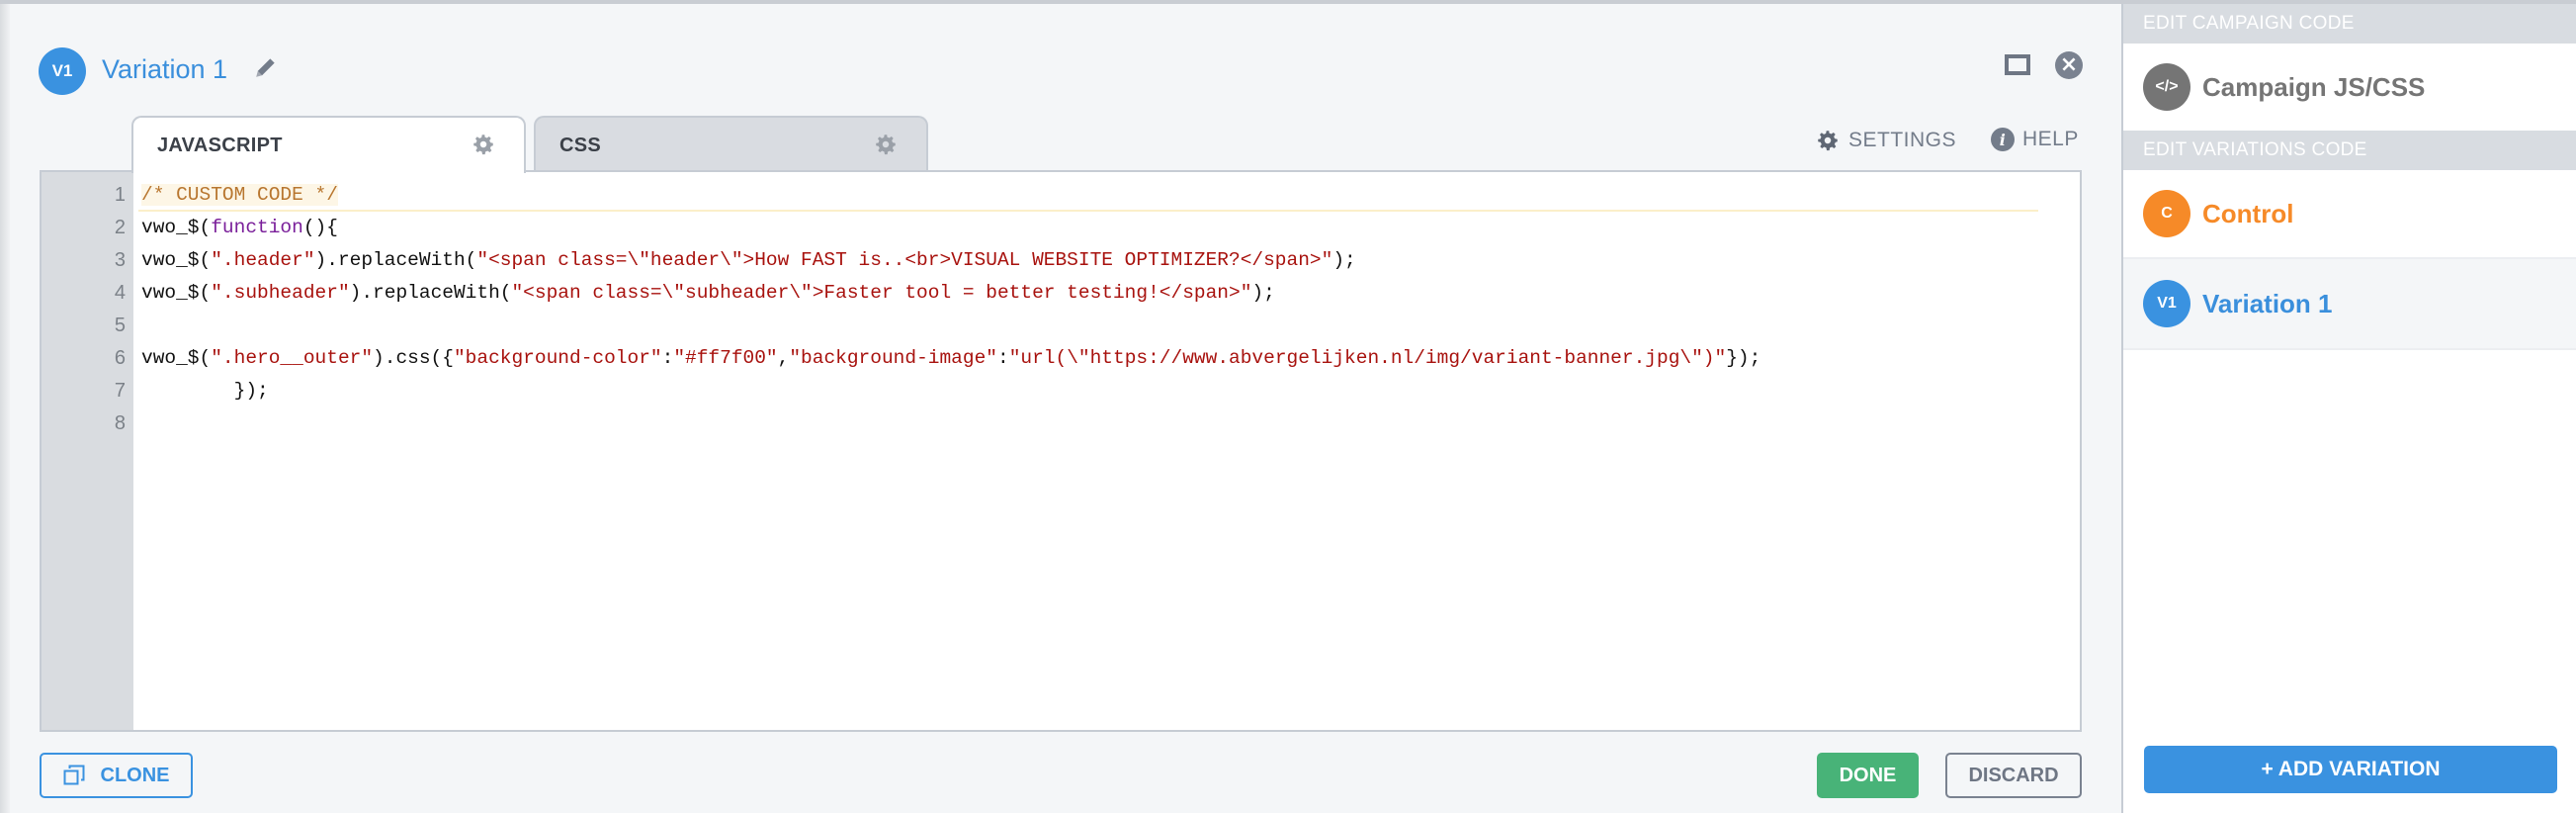 This screenshot has height=813, width=2576. Describe the element at coordinates (292, 358) in the screenshot. I see `code-token-str: ".hero__outer"` at that location.